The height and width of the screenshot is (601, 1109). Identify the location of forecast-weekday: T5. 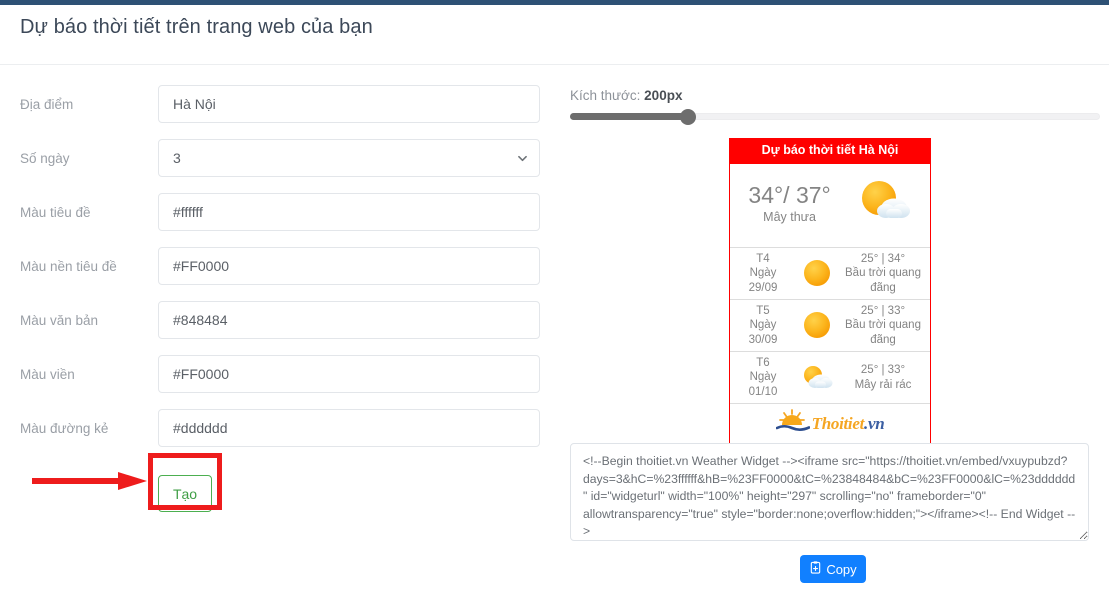
(763, 310).